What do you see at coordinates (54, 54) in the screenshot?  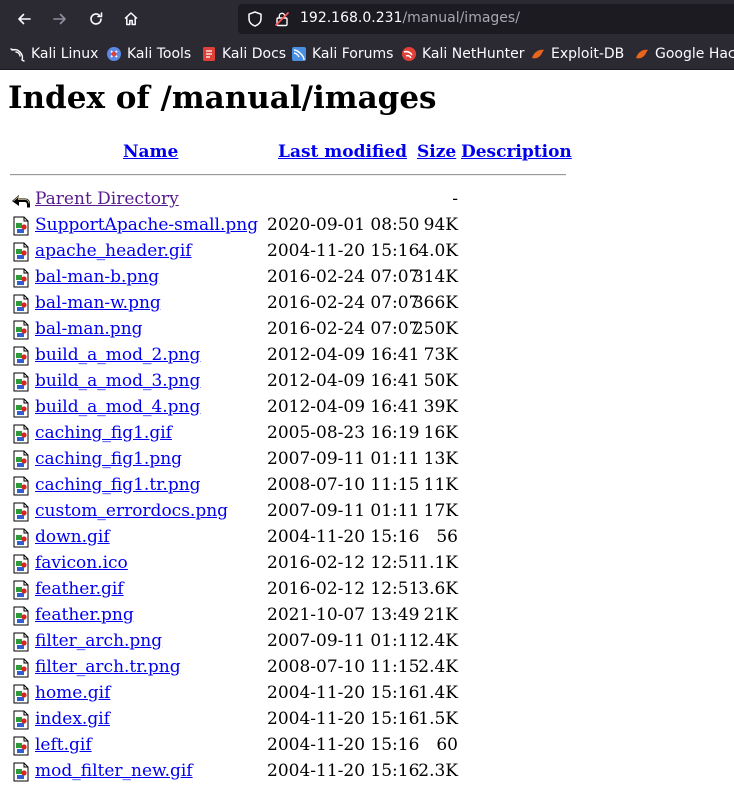 I see `bookmark-kali-linux: Kali Linux` at bounding box center [54, 54].